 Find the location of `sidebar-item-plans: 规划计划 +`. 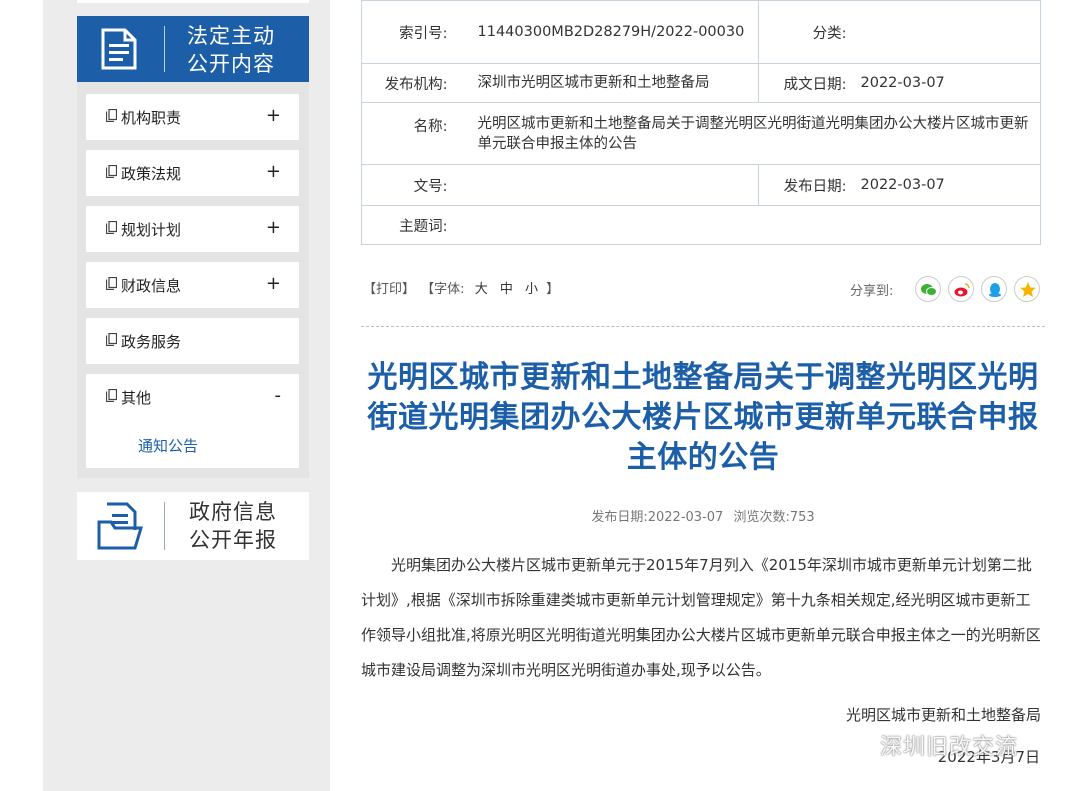

sidebar-item-plans: 规划计划 + is located at coordinates (192, 229).